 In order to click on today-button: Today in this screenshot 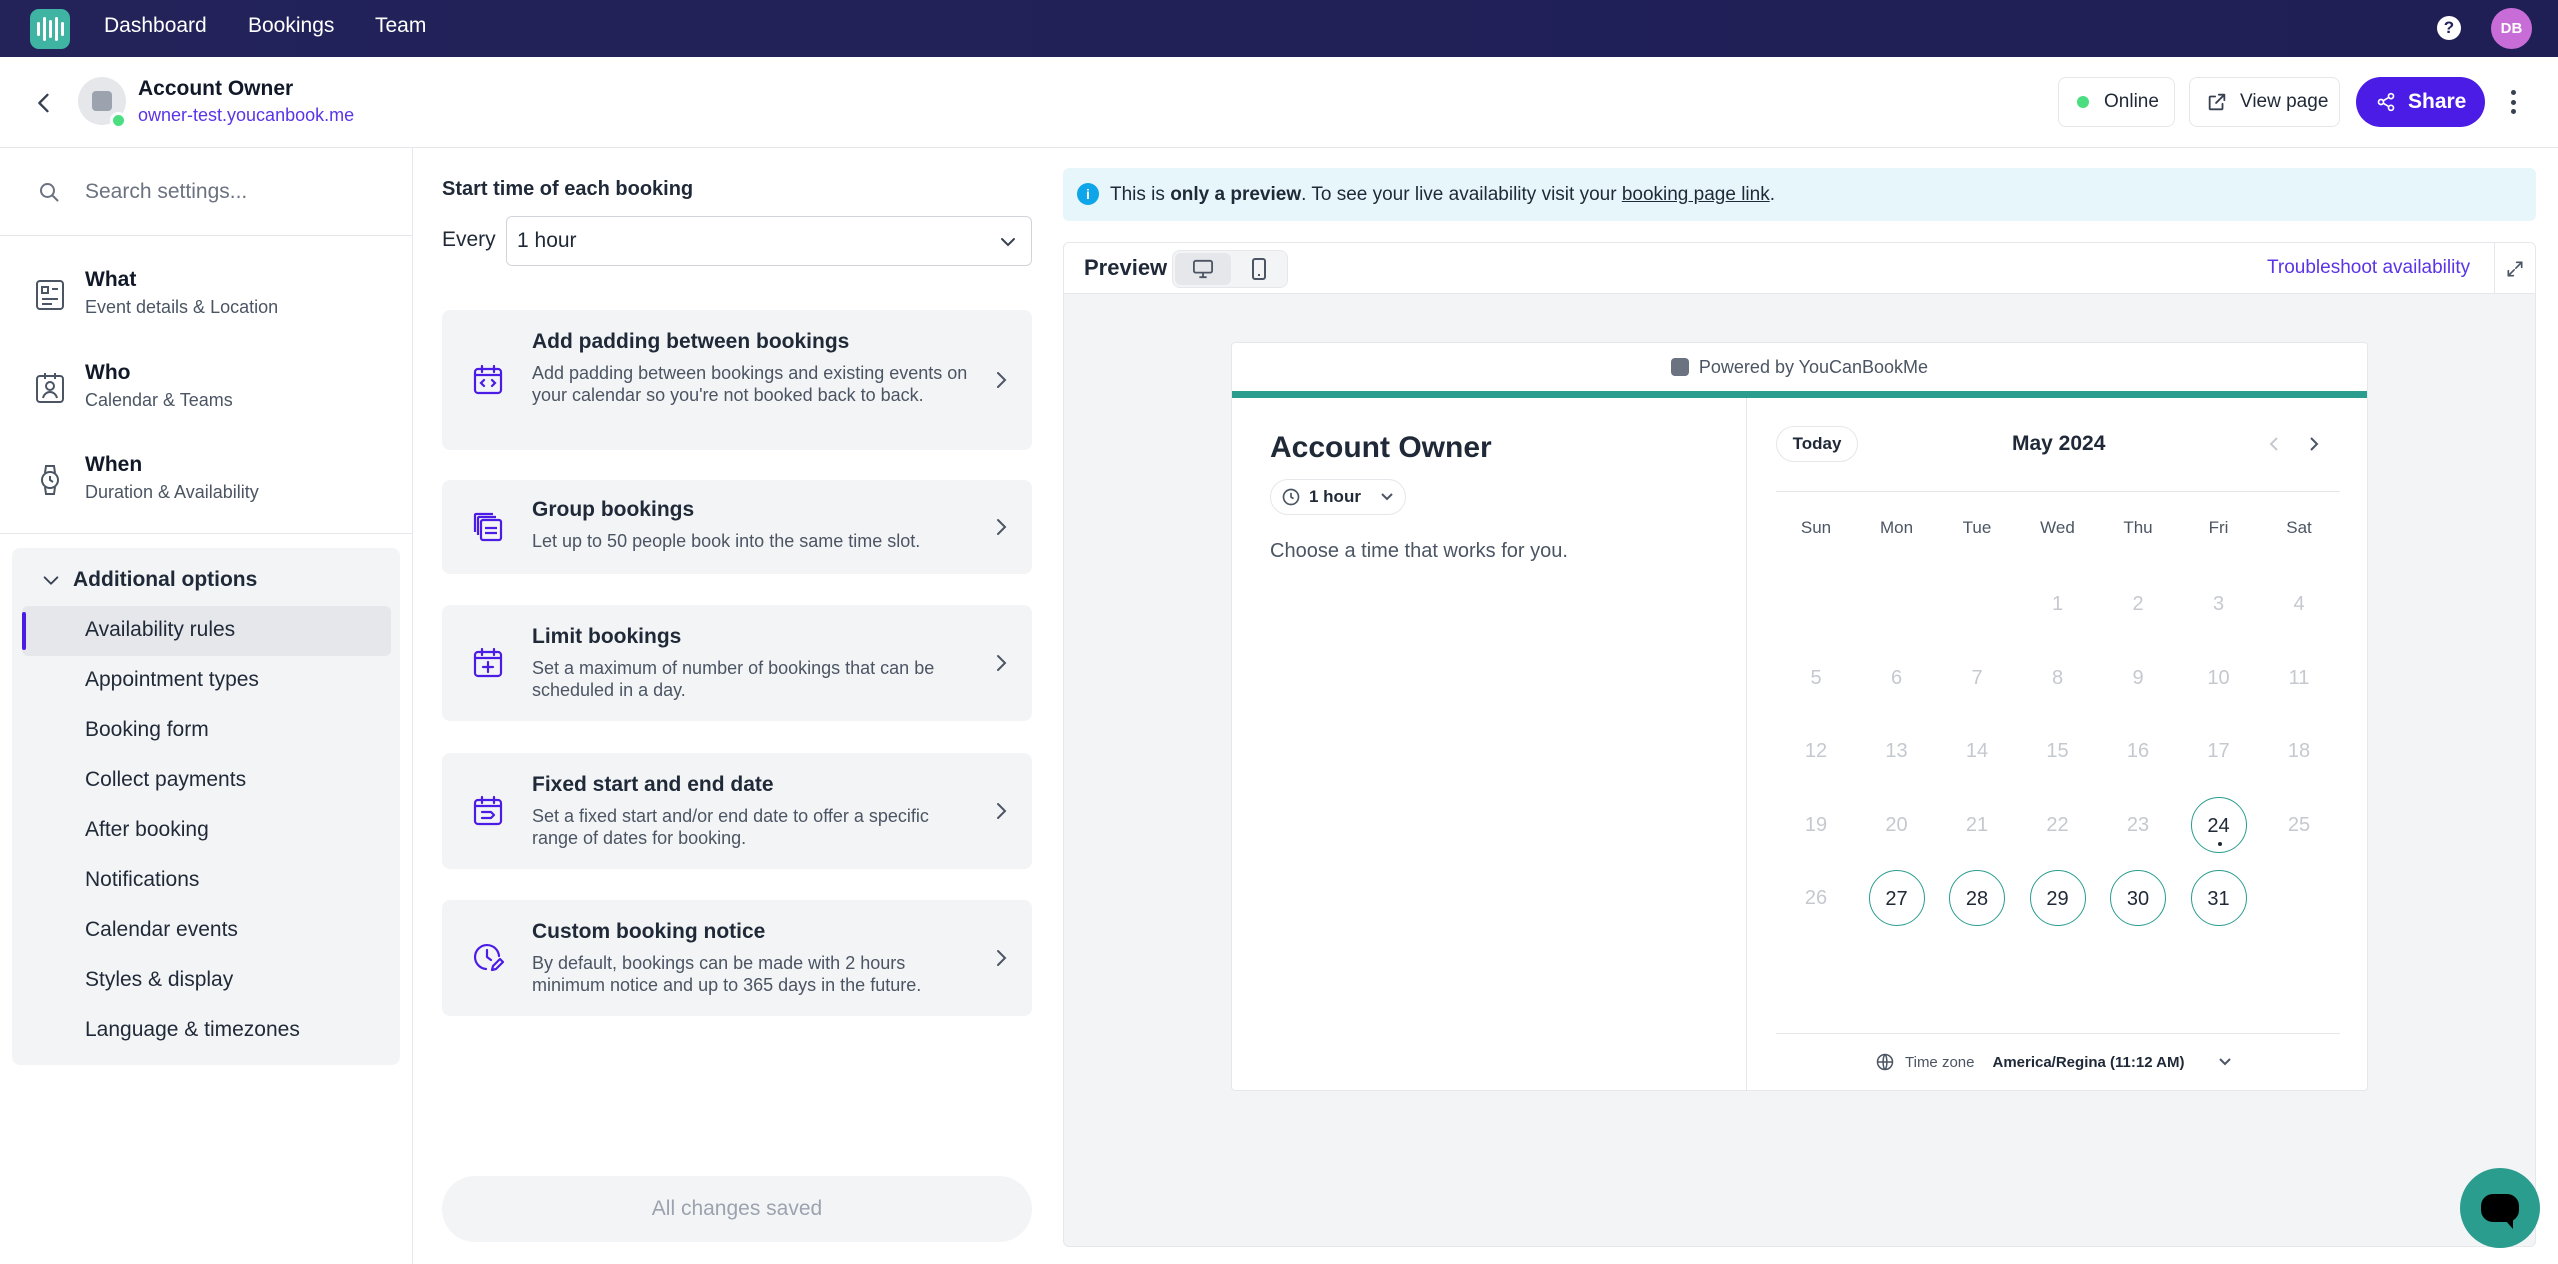, I will do `click(1817, 444)`.